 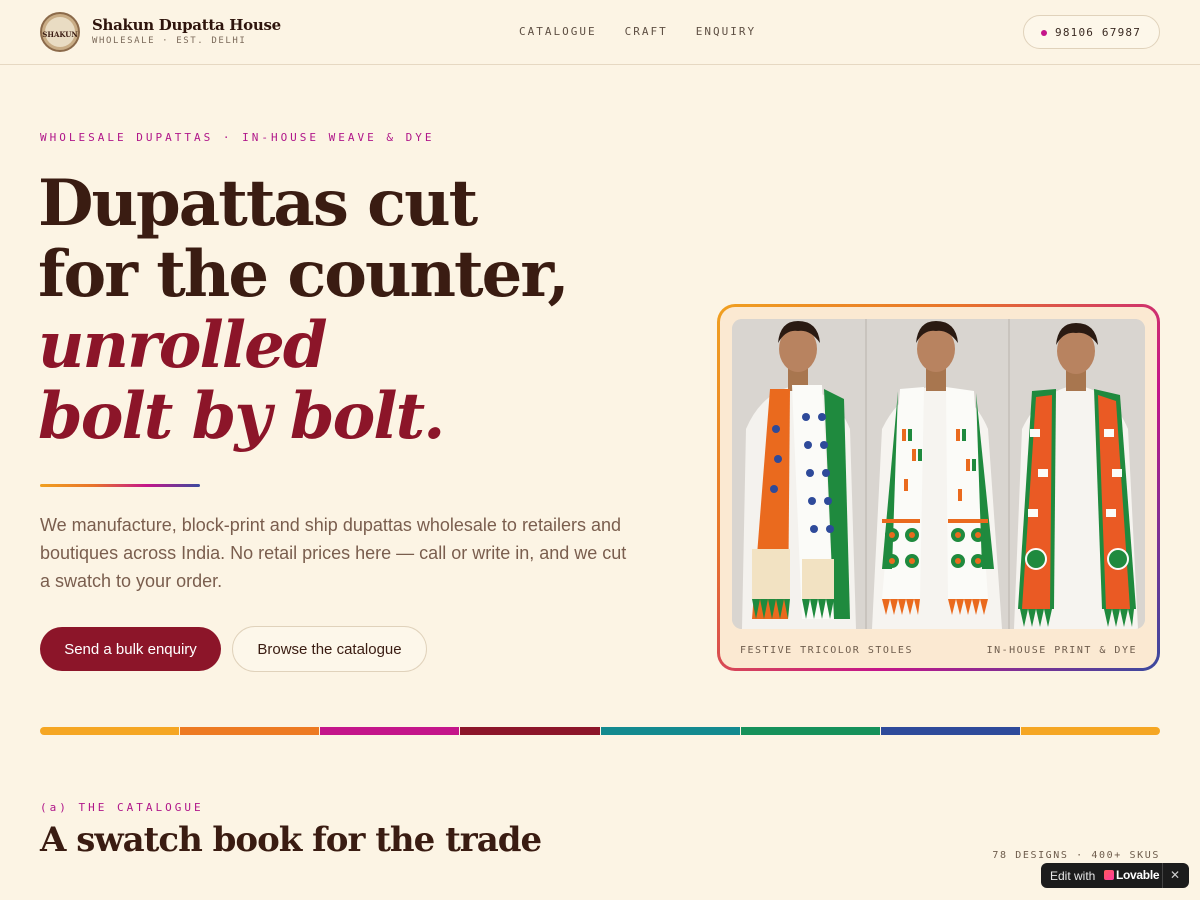 I want to click on status-dot-icon, so click(x=1044, y=33).